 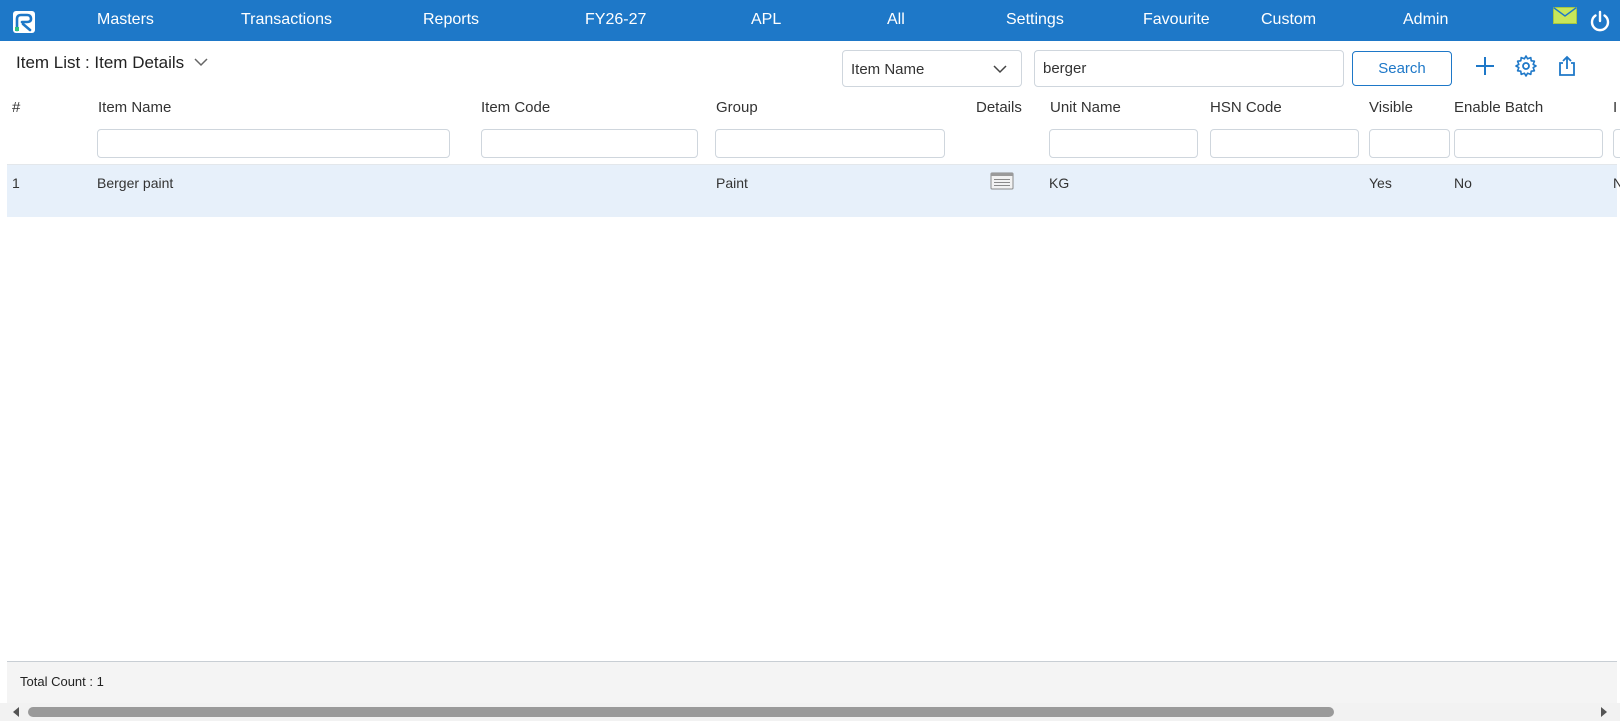 What do you see at coordinates (1035, 20) in the screenshot?
I see `nav-settings: Settings` at bounding box center [1035, 20].